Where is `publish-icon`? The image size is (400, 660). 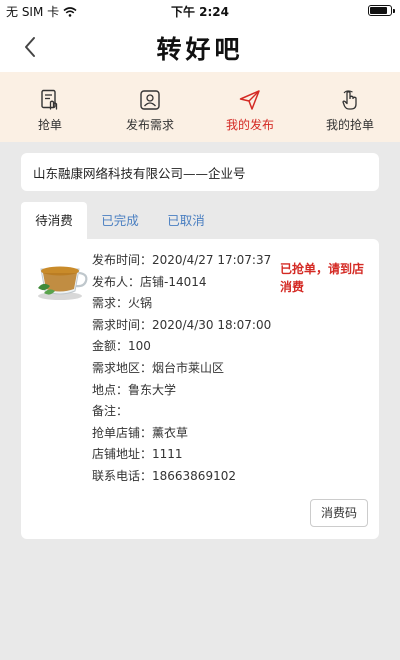
publish-icon is located at coordinates (150, 100).